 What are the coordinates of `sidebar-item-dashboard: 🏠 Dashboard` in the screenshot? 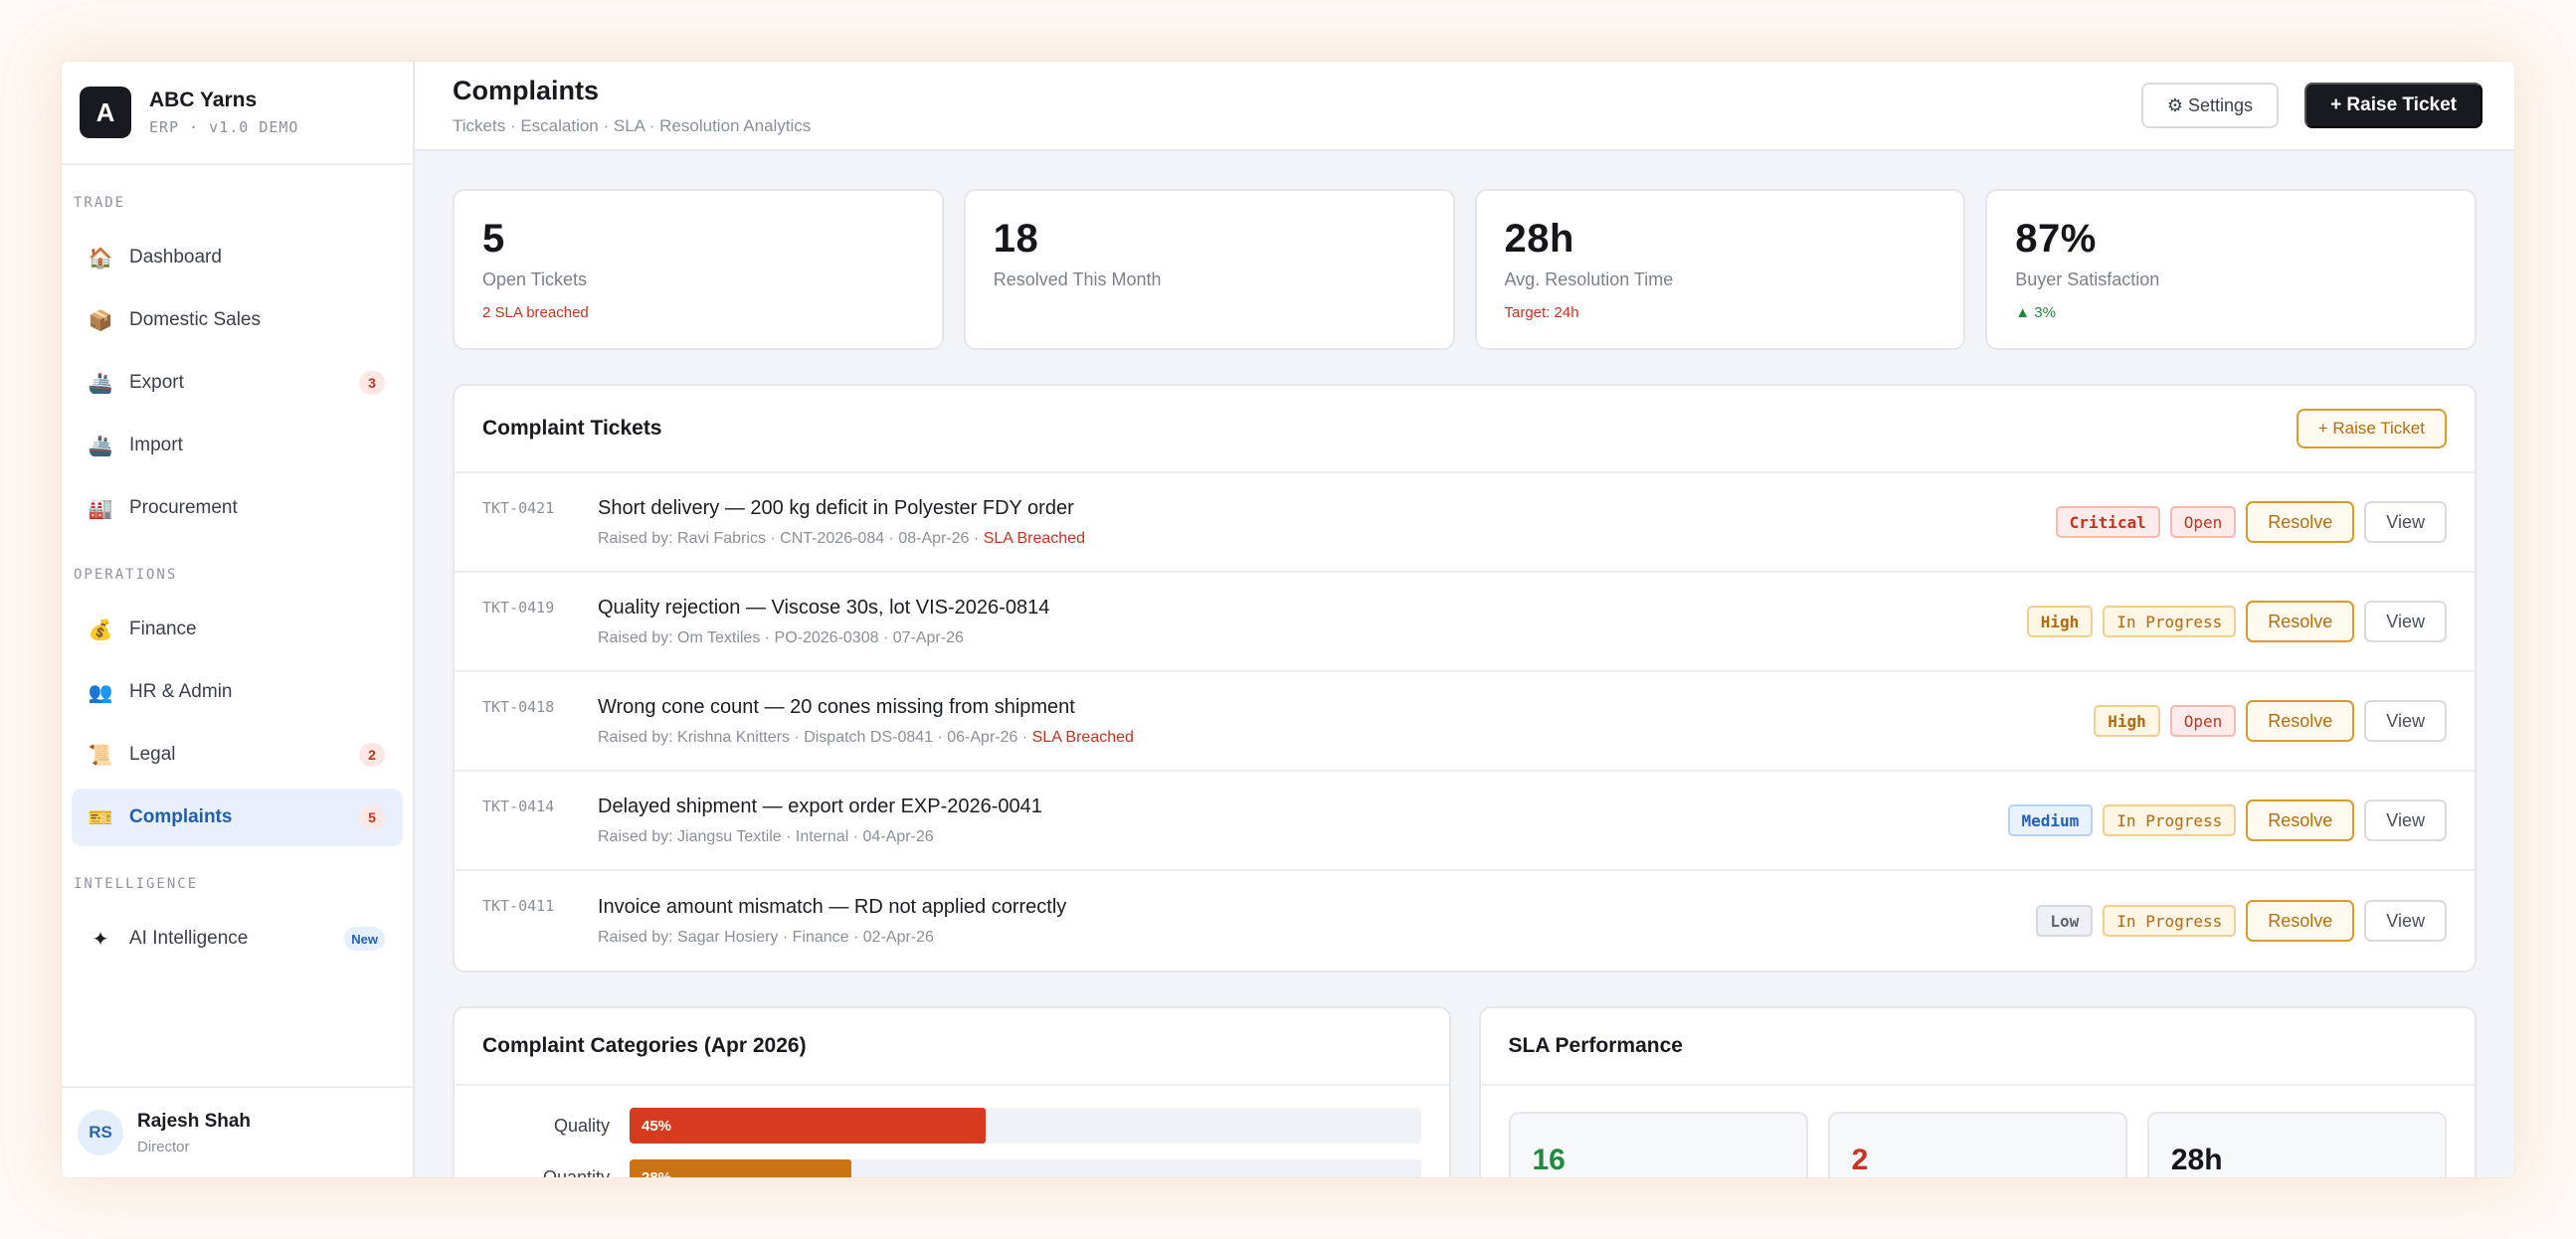 It's located at (237, 257).